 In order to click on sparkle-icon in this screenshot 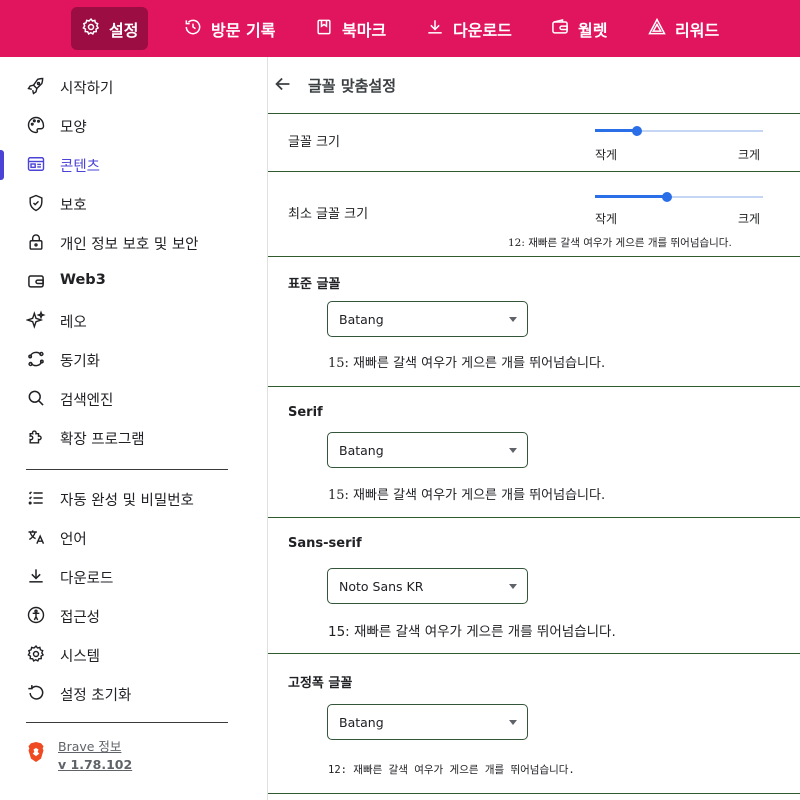, I will do `click(35, 320)`.